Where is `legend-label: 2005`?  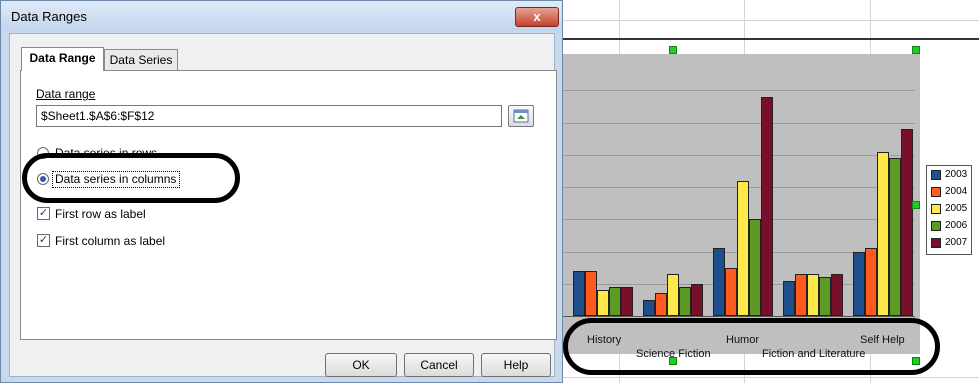 legend-label: 2005 is located at coordinates (956, 208).